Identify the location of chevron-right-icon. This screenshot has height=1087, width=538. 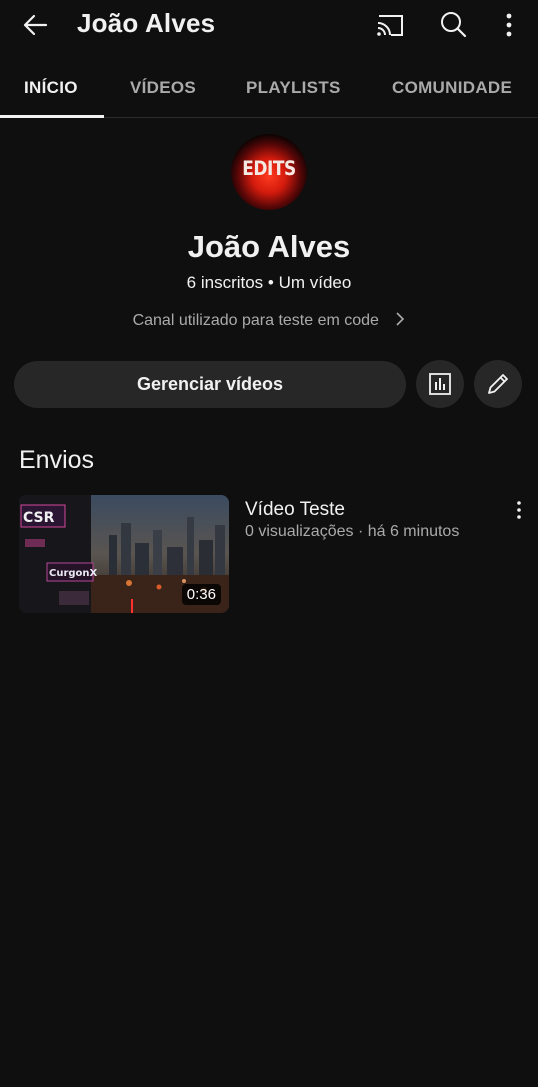
(400, 319).